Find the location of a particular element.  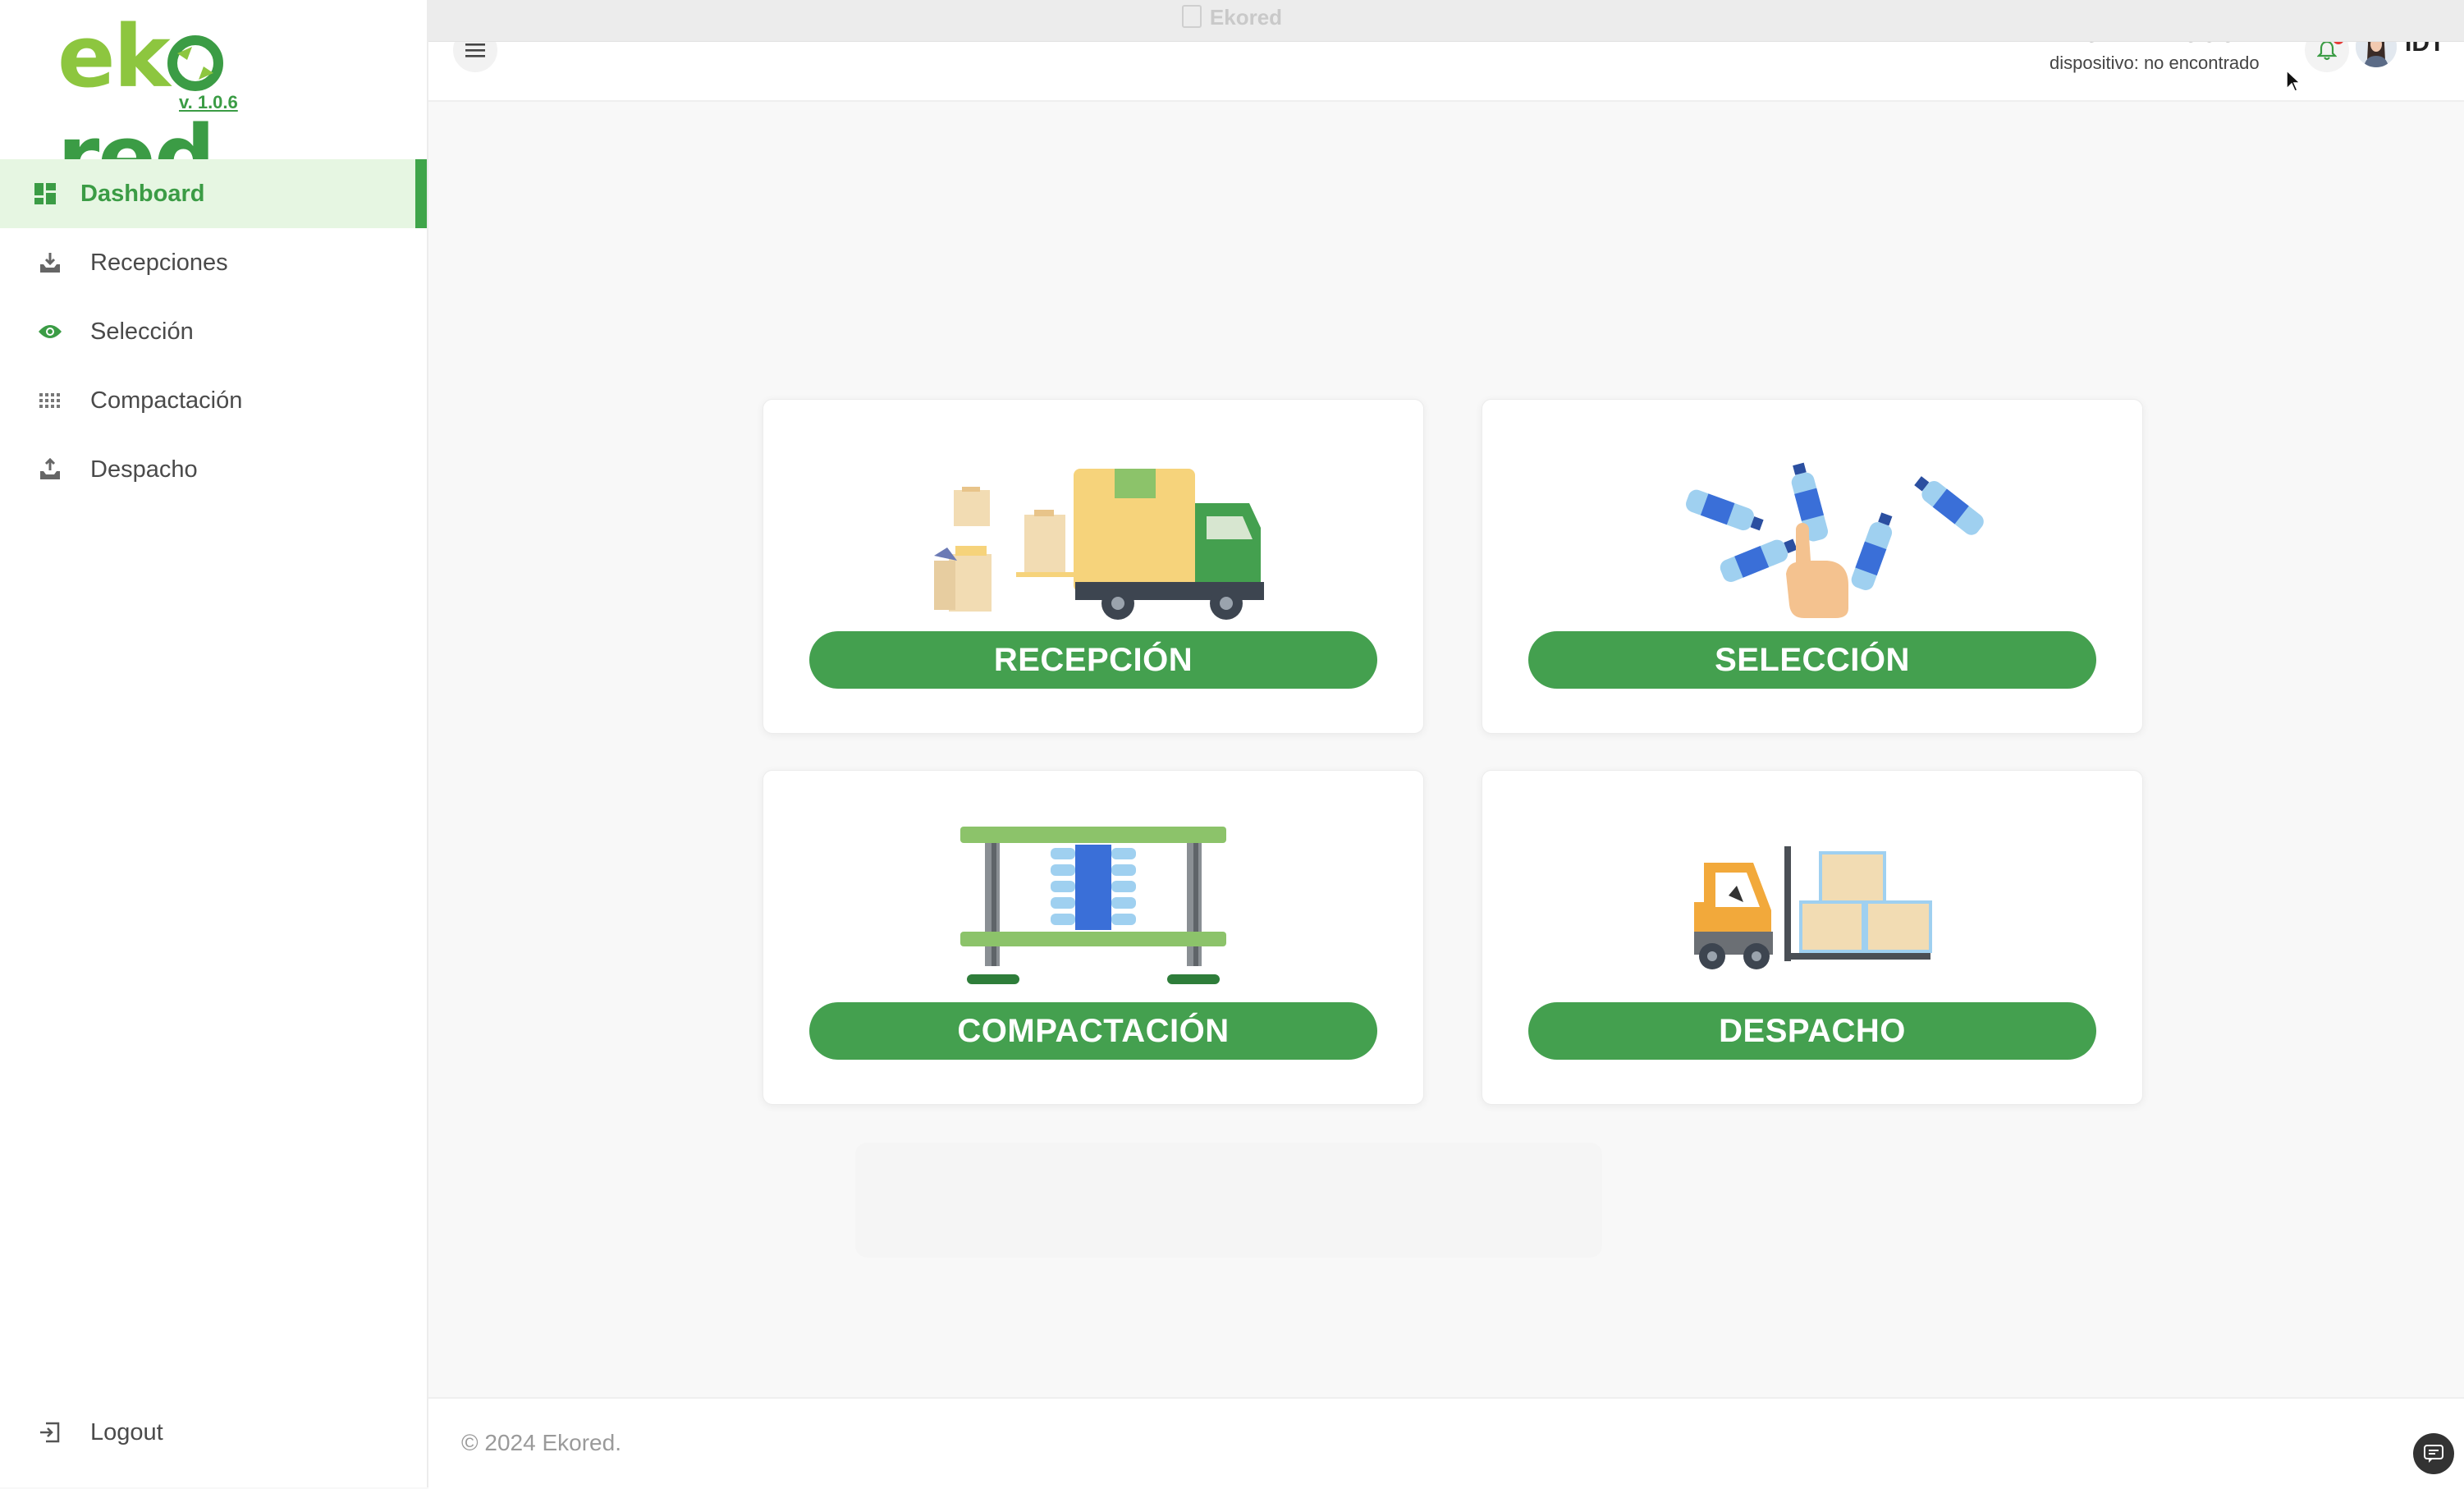

card-seleccion: SELECCIÓN is located at coordinates (1813, 566).